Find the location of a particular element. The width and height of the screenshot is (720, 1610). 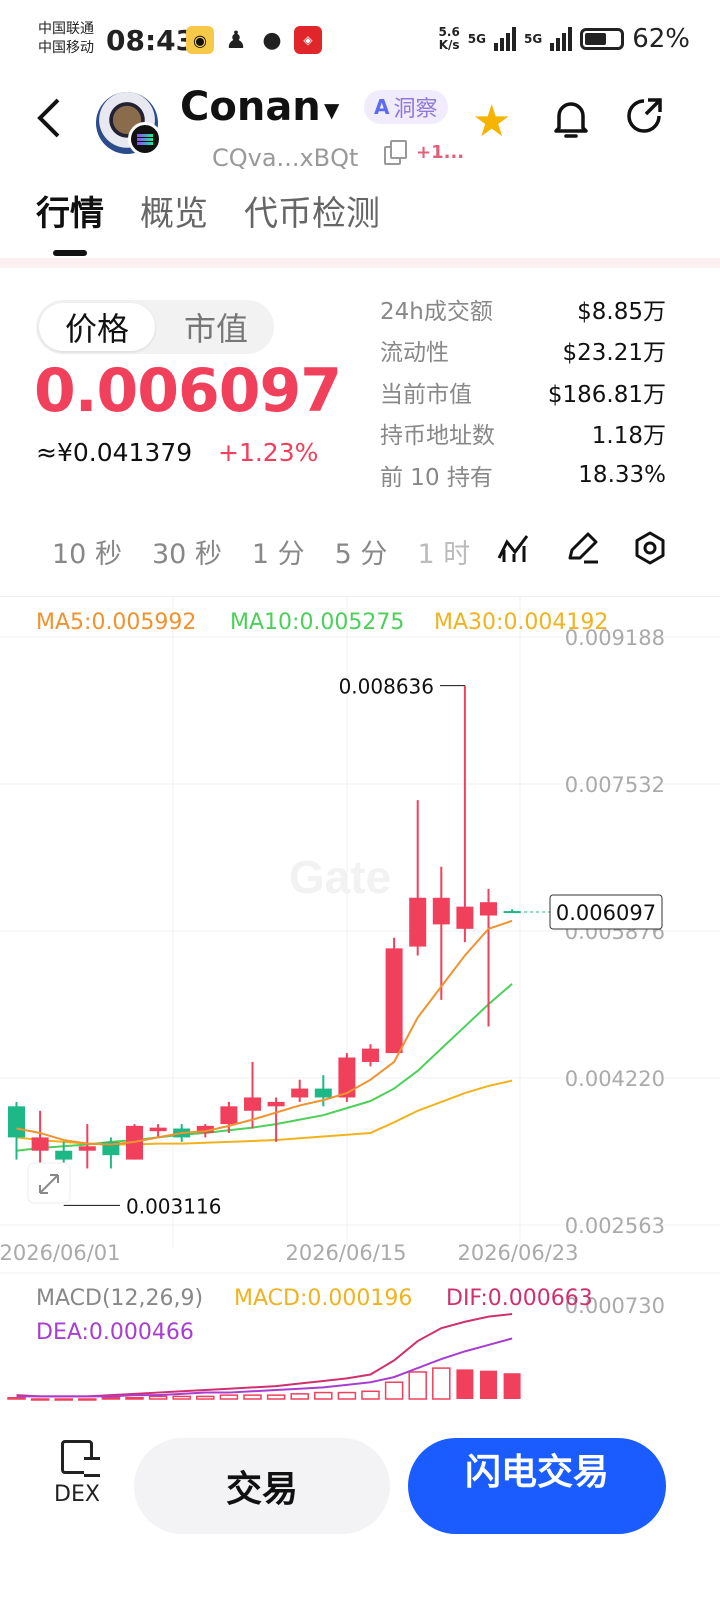

x-axis-label: 2026/06/01 is located at coordinates (60, 1253).